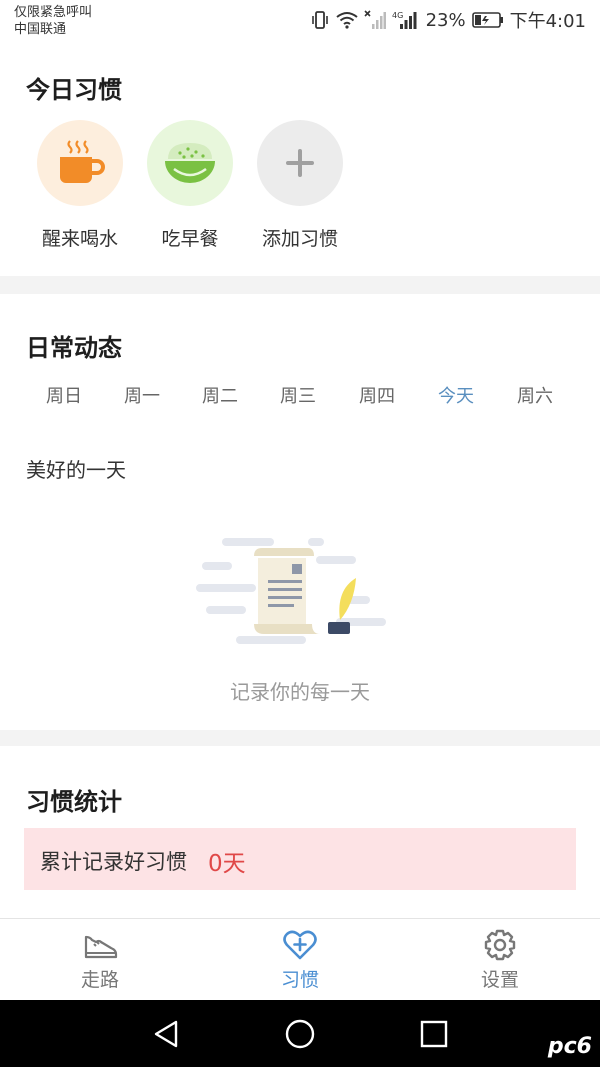  I want to click on tab-habit: 习惯, so click(300, 960).